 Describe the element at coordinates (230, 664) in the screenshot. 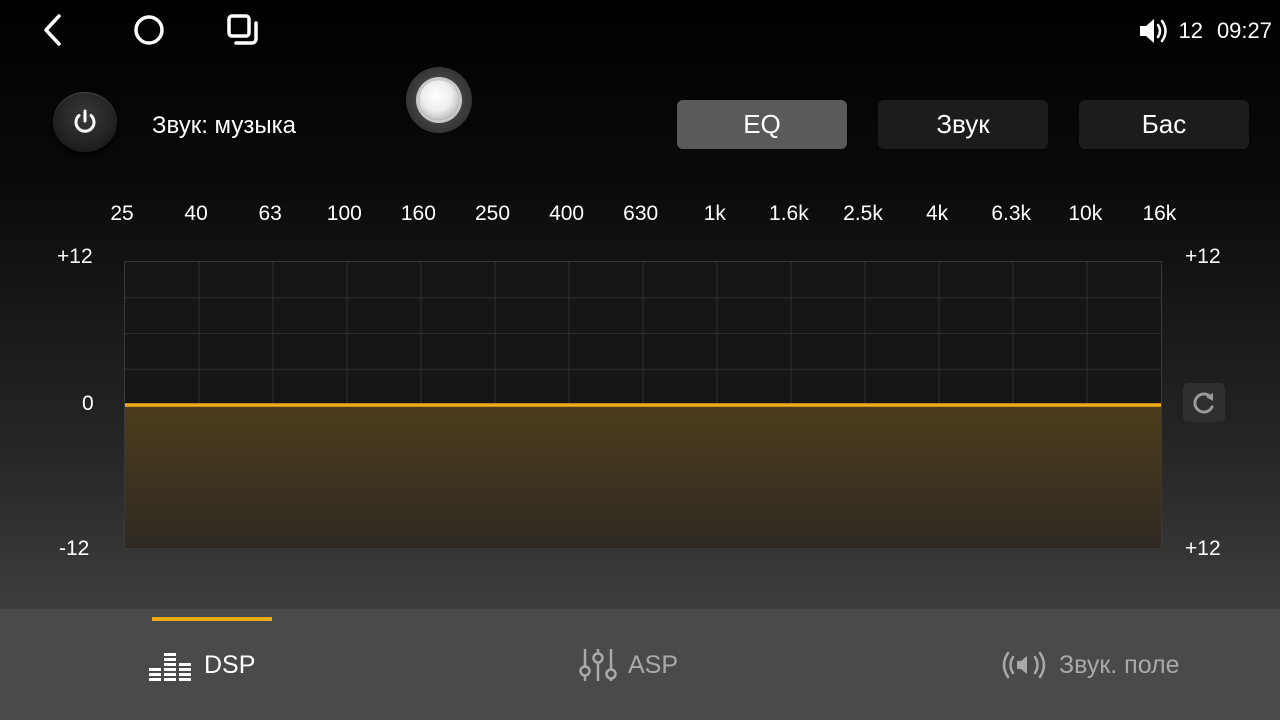

I see `bottom-tab-dsp-label: DSP` at that location.